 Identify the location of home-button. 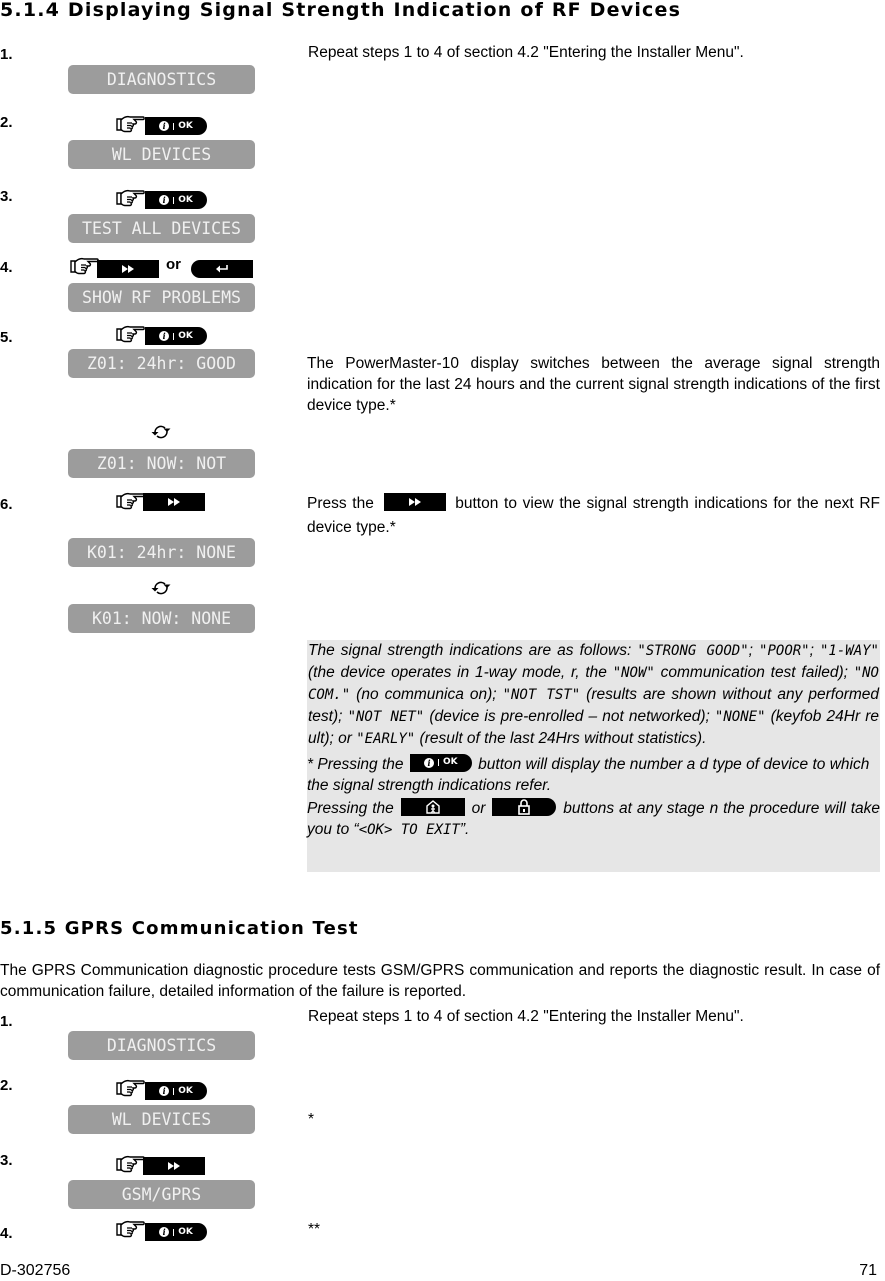
(432, 806).